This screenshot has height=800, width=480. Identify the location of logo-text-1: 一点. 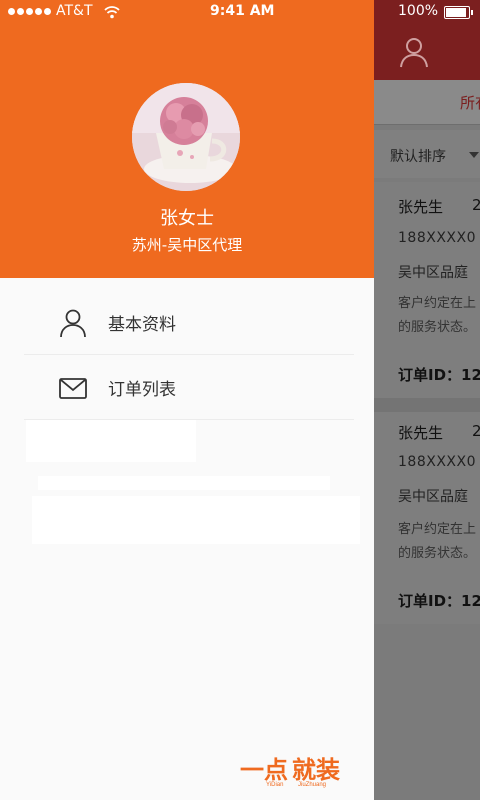
(264, 770).